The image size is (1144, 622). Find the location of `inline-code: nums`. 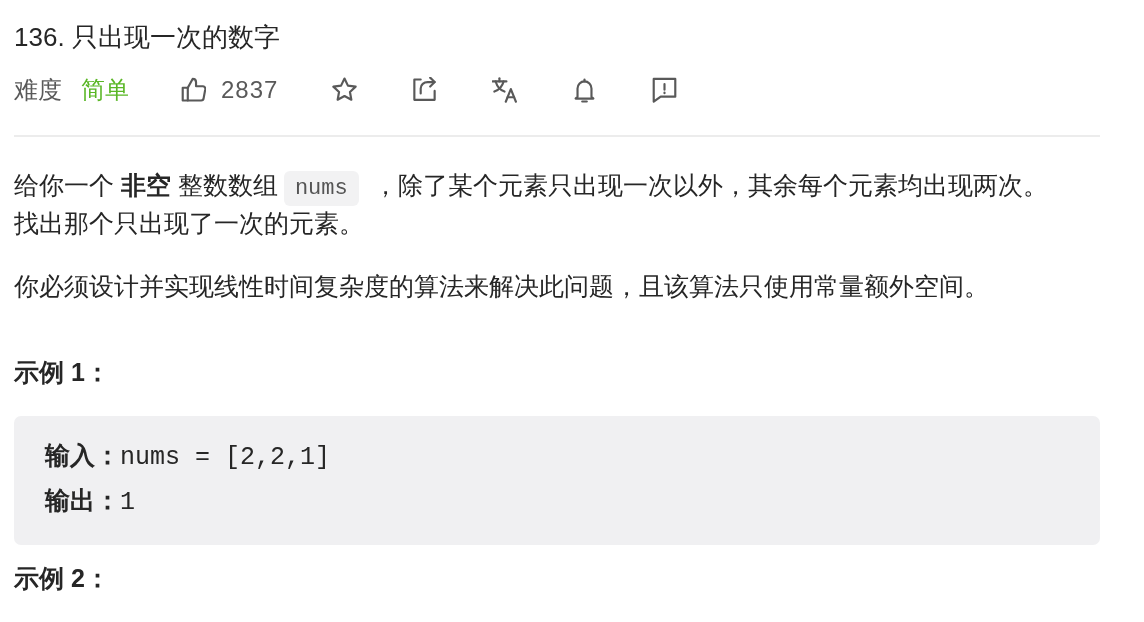

inline-code: nums is located at coordinates (321, 188).